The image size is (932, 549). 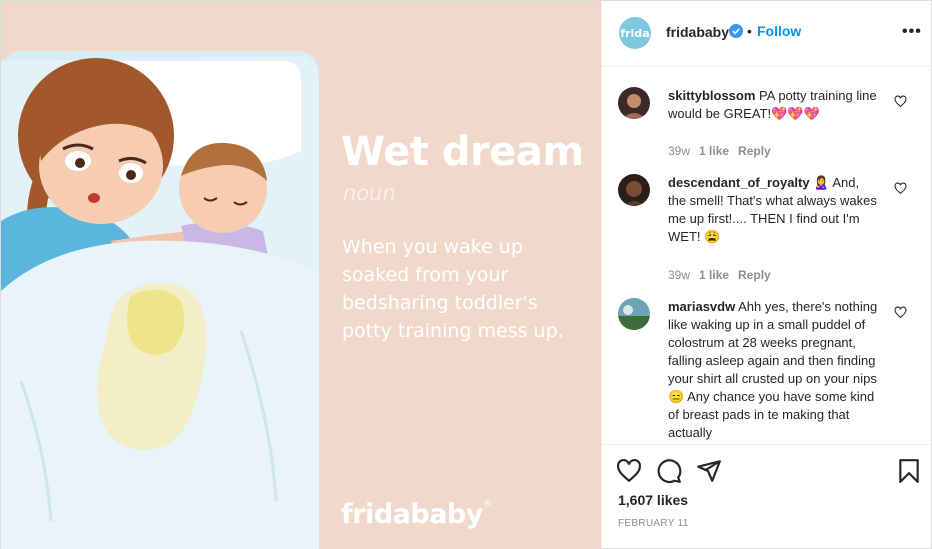 I want to click on post-date: FEBRUARY 11, so click(x=653, y=523).